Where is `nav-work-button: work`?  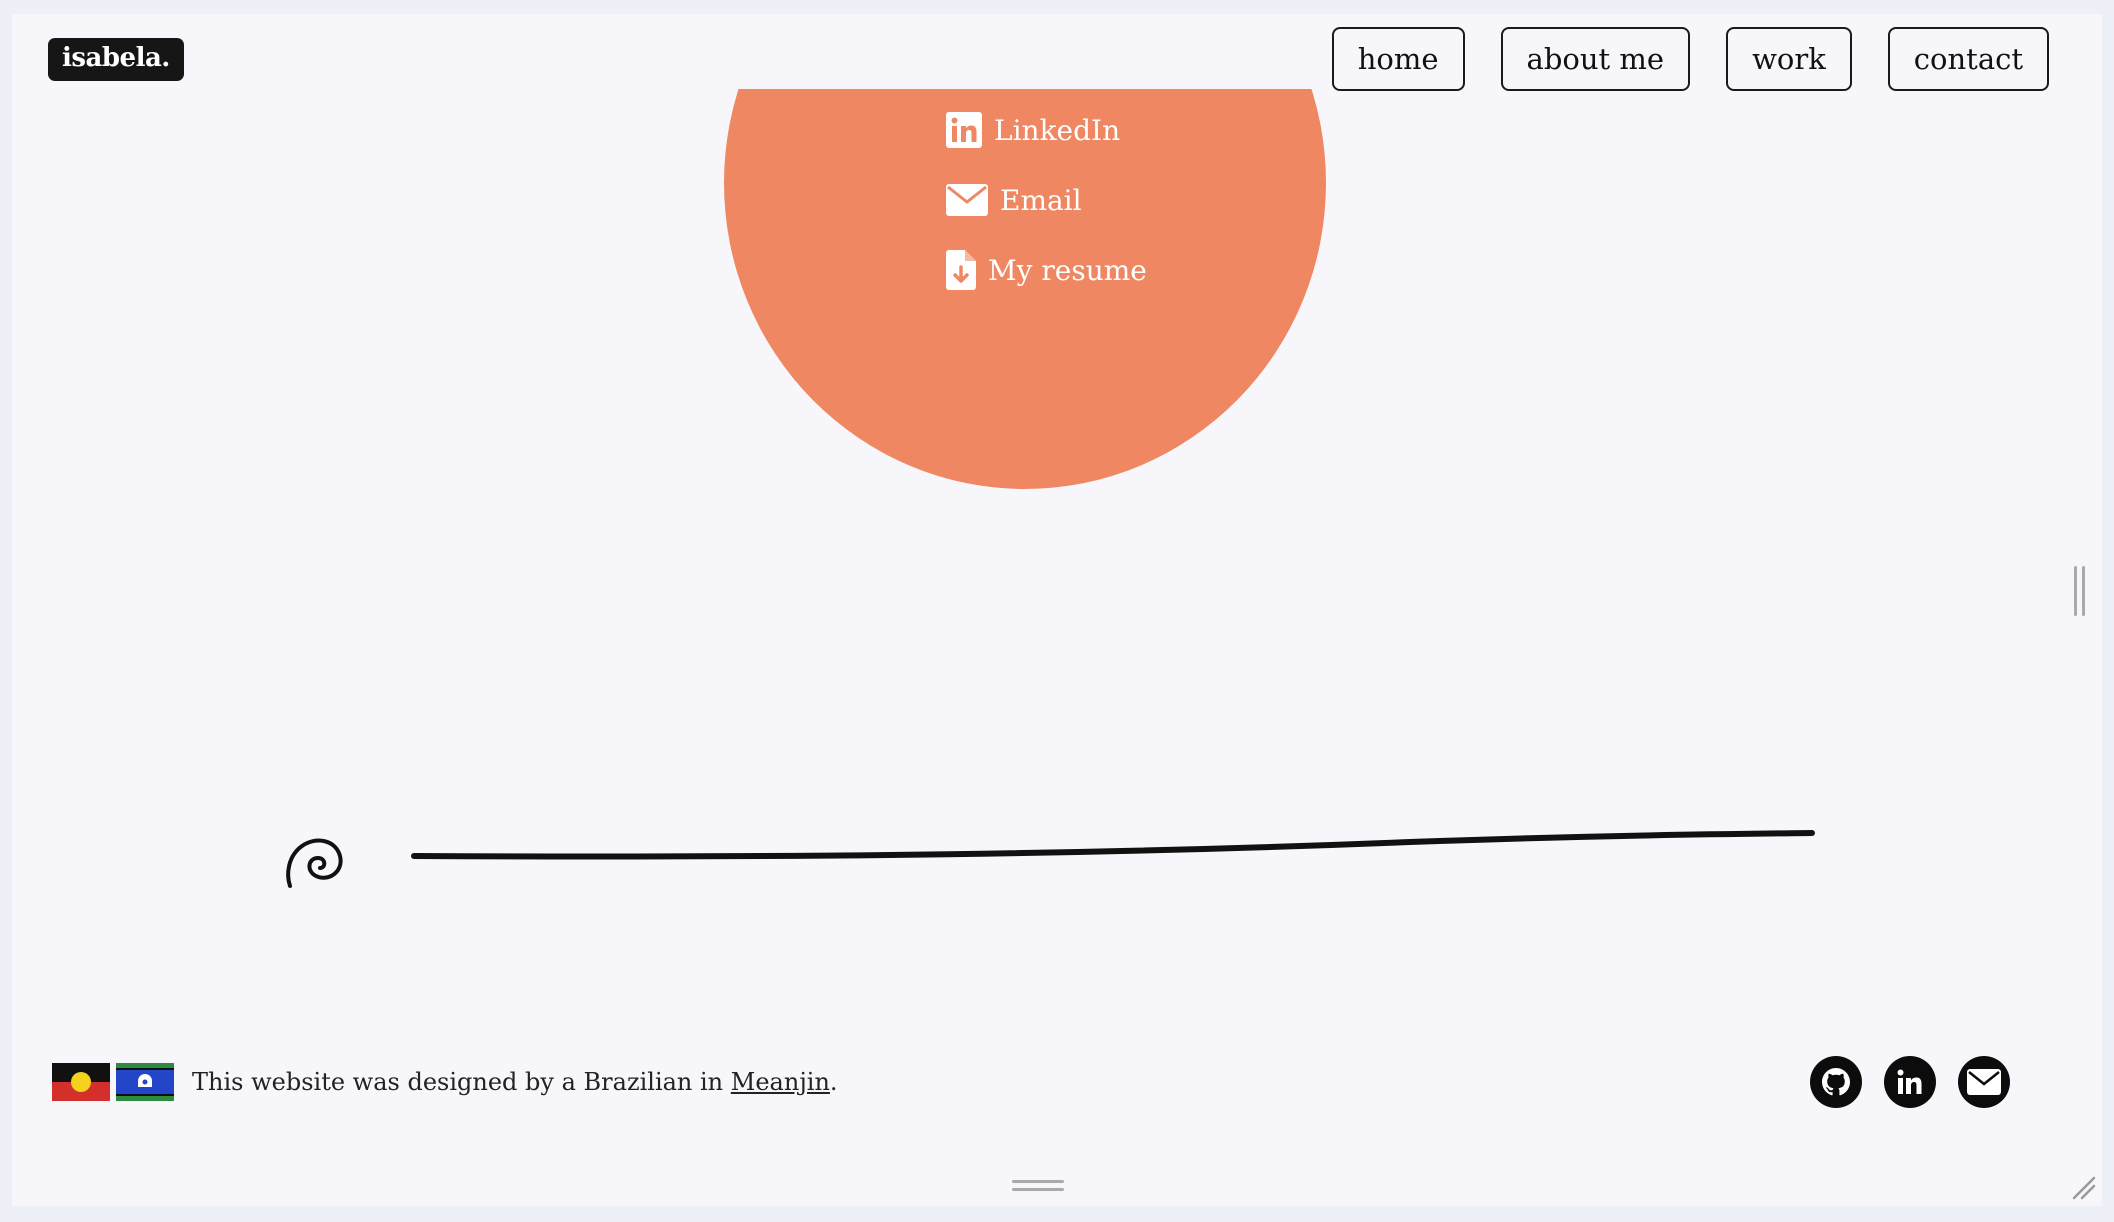 nav-work-button: work is located at coordinates (1789, 59).